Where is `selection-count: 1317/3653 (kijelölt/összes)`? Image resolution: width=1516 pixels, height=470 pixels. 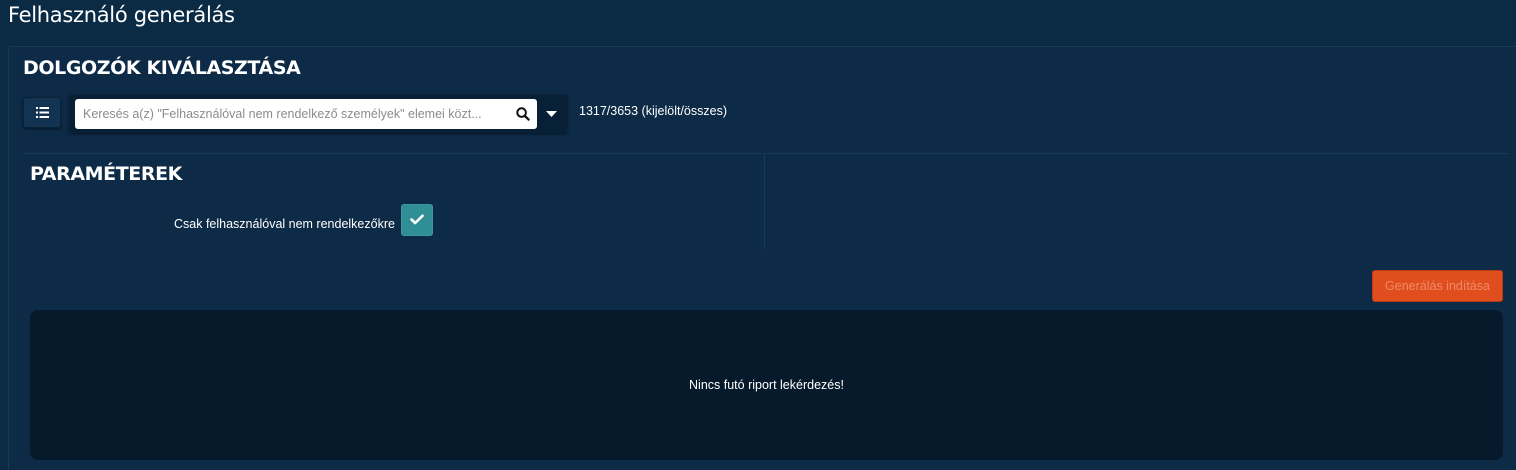
selection-count: 1317/3653 (kijelölt/összes) is located at coordinates (653, 111).